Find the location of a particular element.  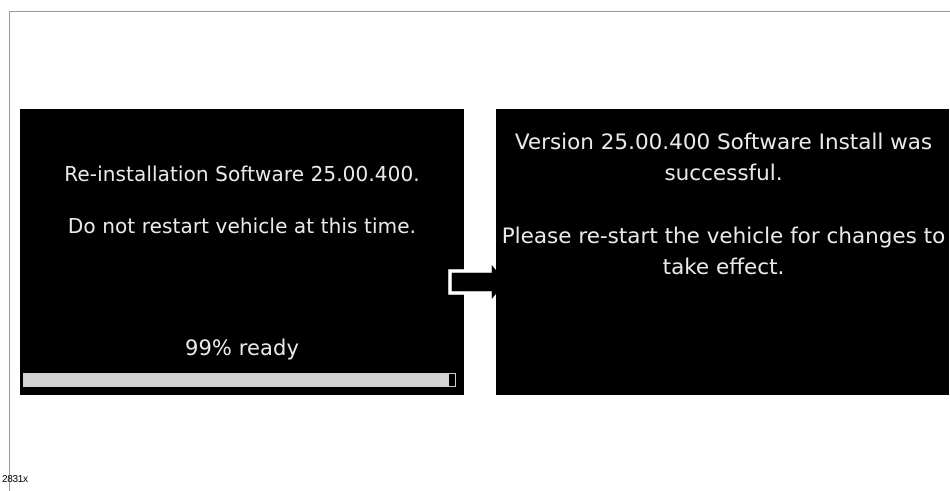

progress-bar-fill is located at coordinates (236, 380).